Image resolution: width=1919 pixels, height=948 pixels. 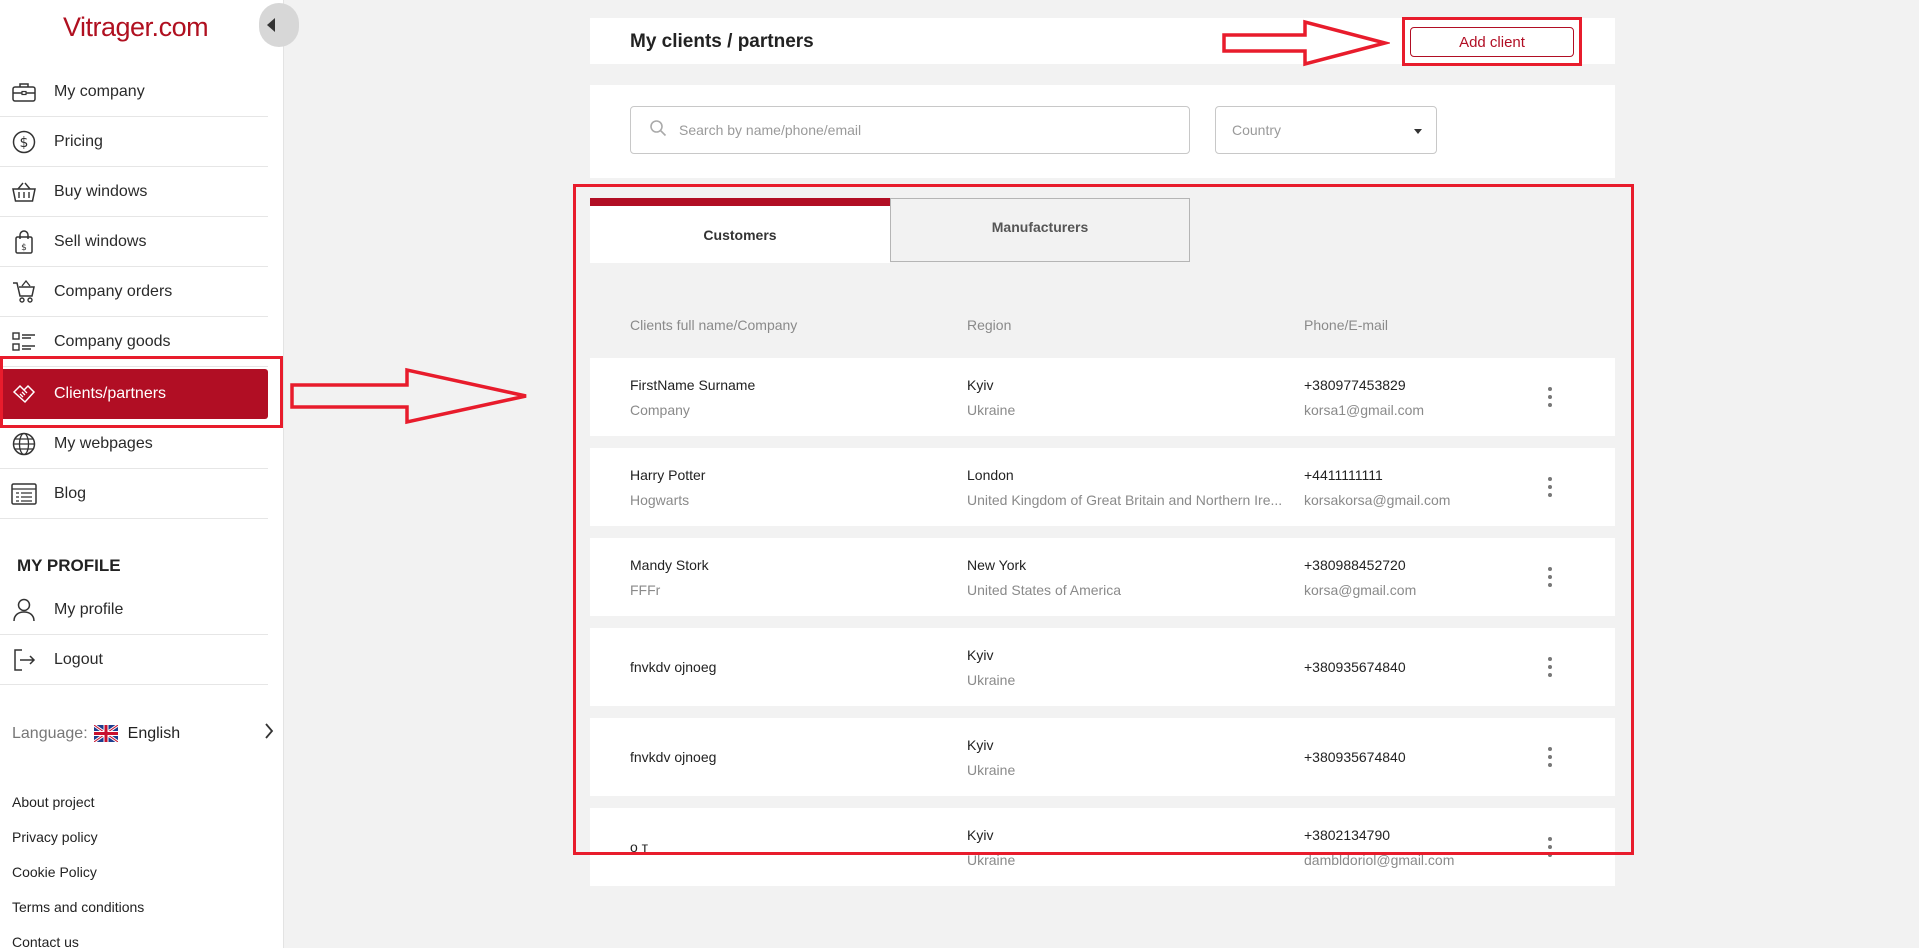 What do you see at coordinates (78, 659) in the screenshot?
I see `sidebar-item-label: Logout` at bounding box center [78, 659].